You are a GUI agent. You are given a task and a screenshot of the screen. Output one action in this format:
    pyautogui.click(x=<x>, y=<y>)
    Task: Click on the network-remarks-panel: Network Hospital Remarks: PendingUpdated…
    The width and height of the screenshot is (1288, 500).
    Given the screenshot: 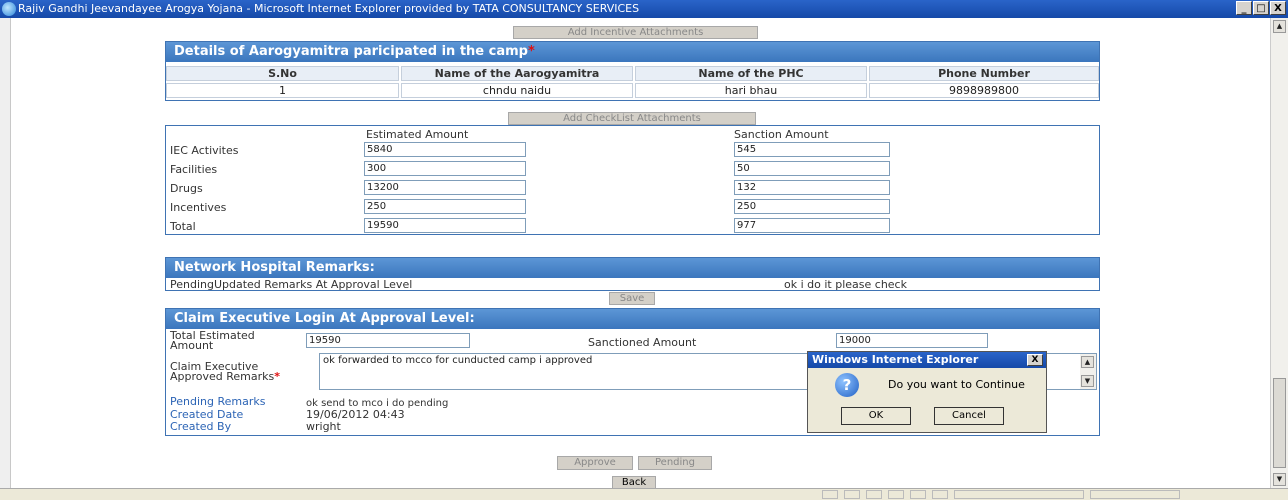 What is the action you would take?
    pyautogui.click(x=632, y=274)
    